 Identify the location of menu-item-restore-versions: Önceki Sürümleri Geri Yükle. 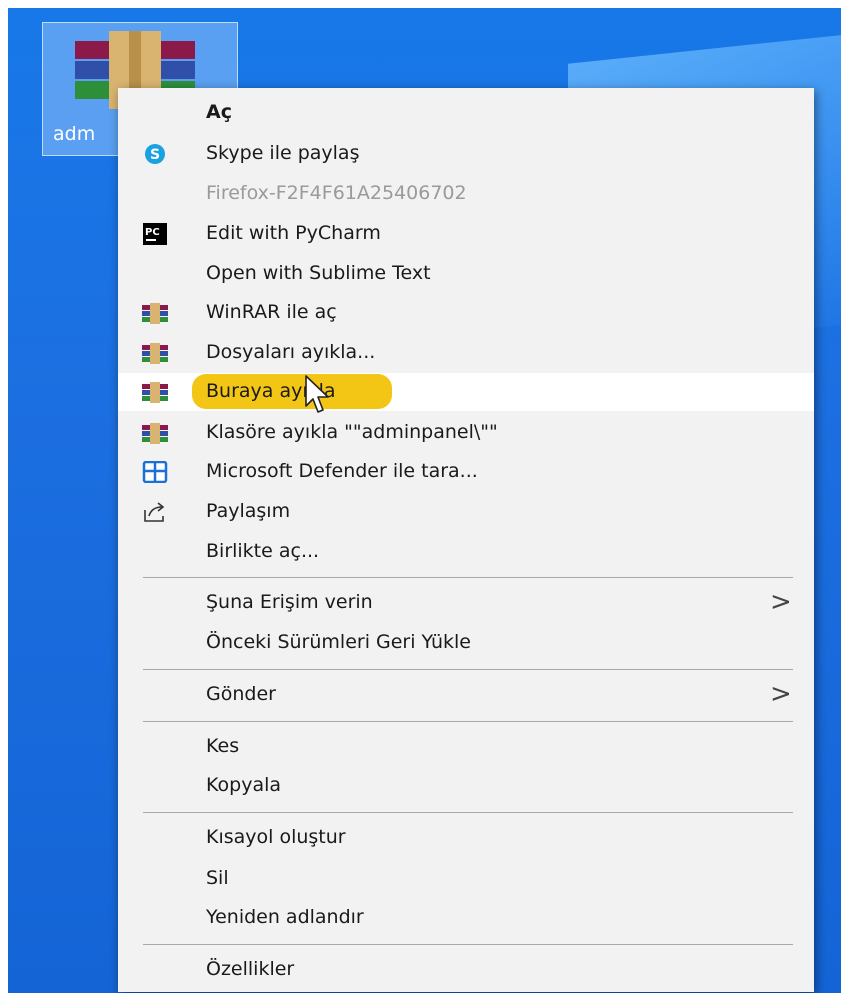
(466, 643).